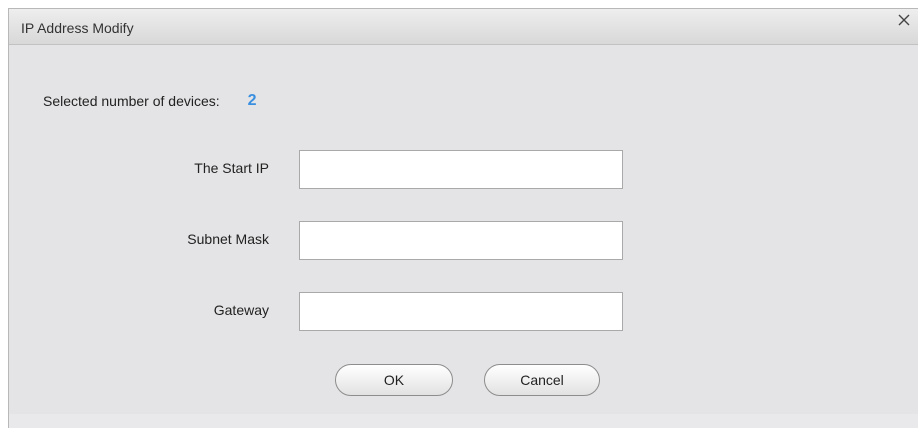  I want to click on cancel-button: Cancel, so click(542, 380).